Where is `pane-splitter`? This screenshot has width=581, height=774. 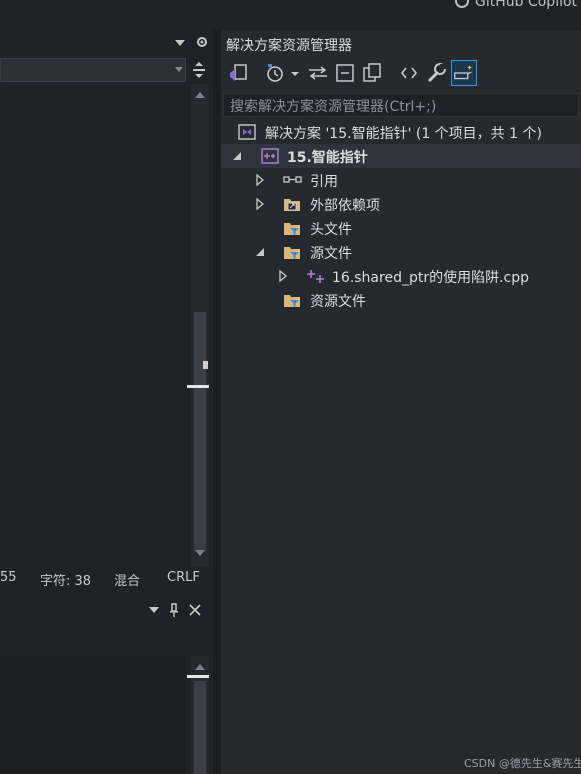
pane-splitter is located at coordinates (217, 402).